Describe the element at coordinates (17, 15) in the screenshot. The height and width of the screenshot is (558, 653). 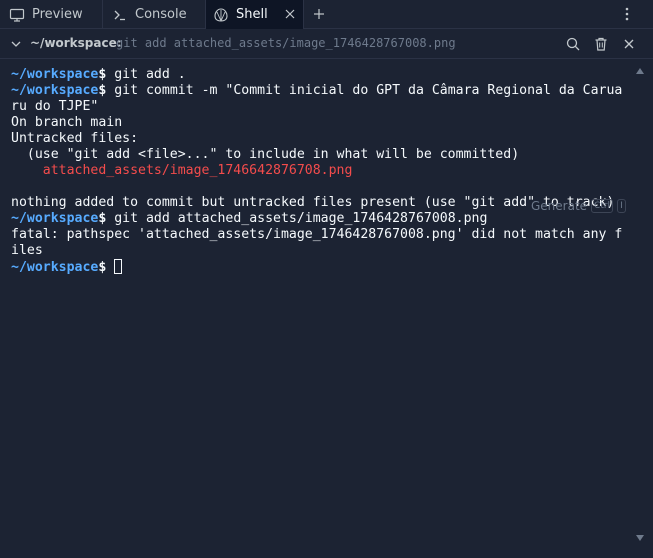
I see `monitor-icon` at that location.